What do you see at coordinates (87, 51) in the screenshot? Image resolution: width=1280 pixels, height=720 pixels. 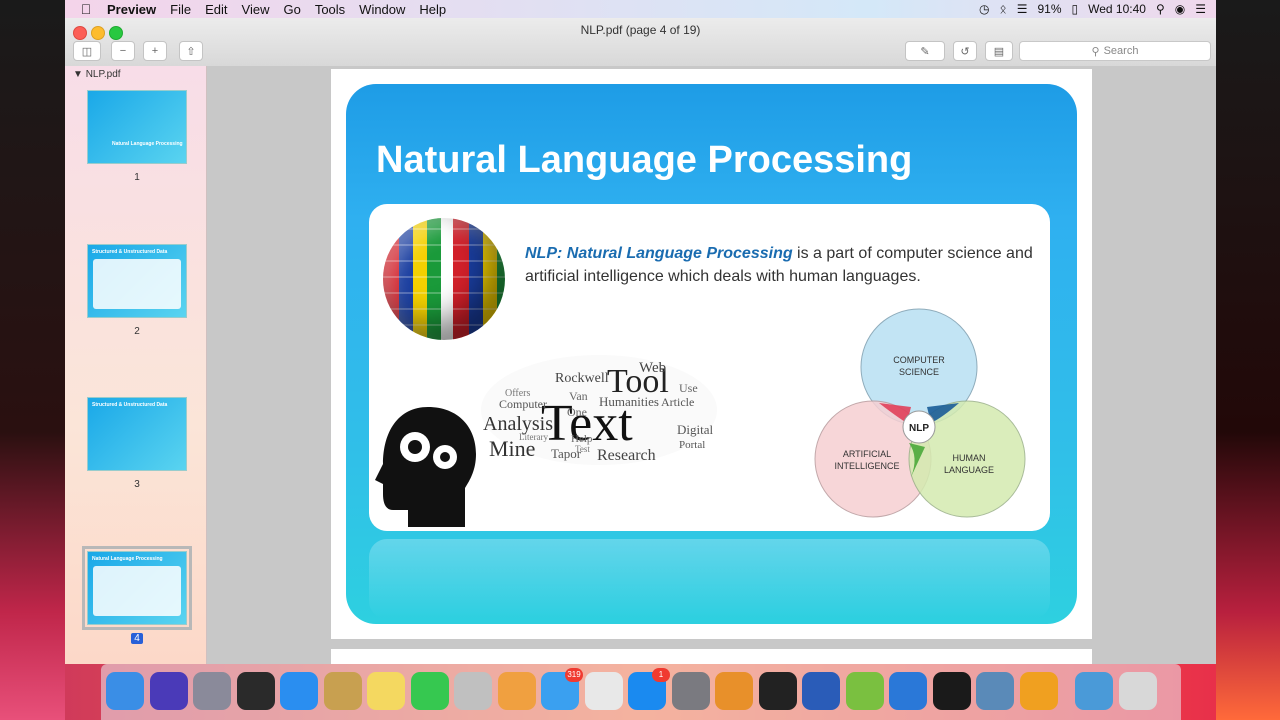 I see `sidebar-toggle-button: ◫` at bounding box center [87, 51].